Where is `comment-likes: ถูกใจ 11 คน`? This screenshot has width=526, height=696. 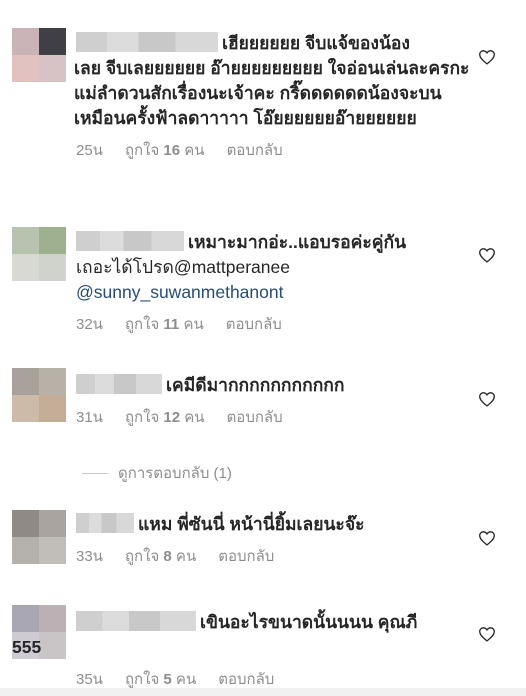
comment-likes: ถูกใจ 11 คน is located at coordinates (164, 324).